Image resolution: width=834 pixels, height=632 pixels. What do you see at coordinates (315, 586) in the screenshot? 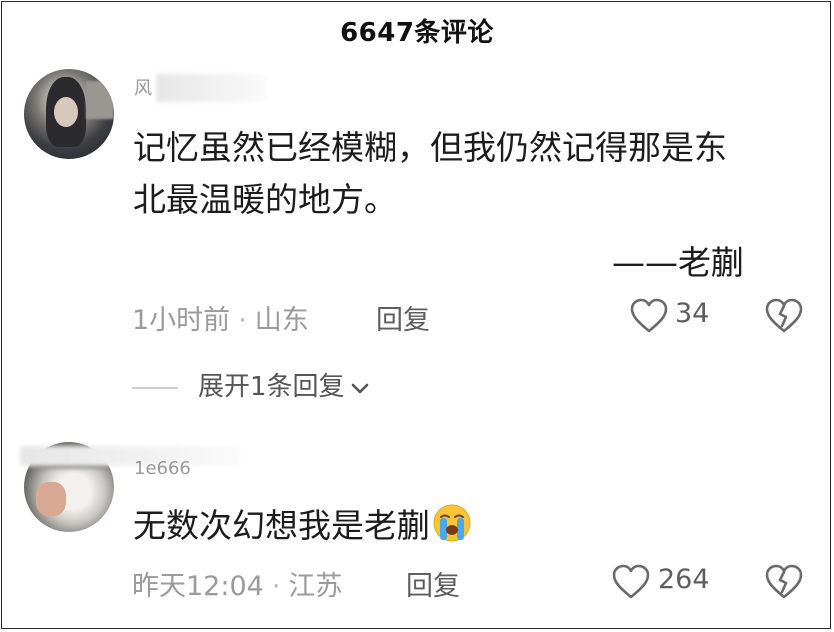
I see `comment-location: 江苏` at bounding box center [315, 586].